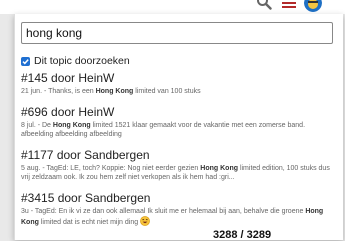  What do you see at coordinates (242, 235) in the screenshot?
I see `background-post-counter: 3288 / 3289` at bounding box center [242, 235].